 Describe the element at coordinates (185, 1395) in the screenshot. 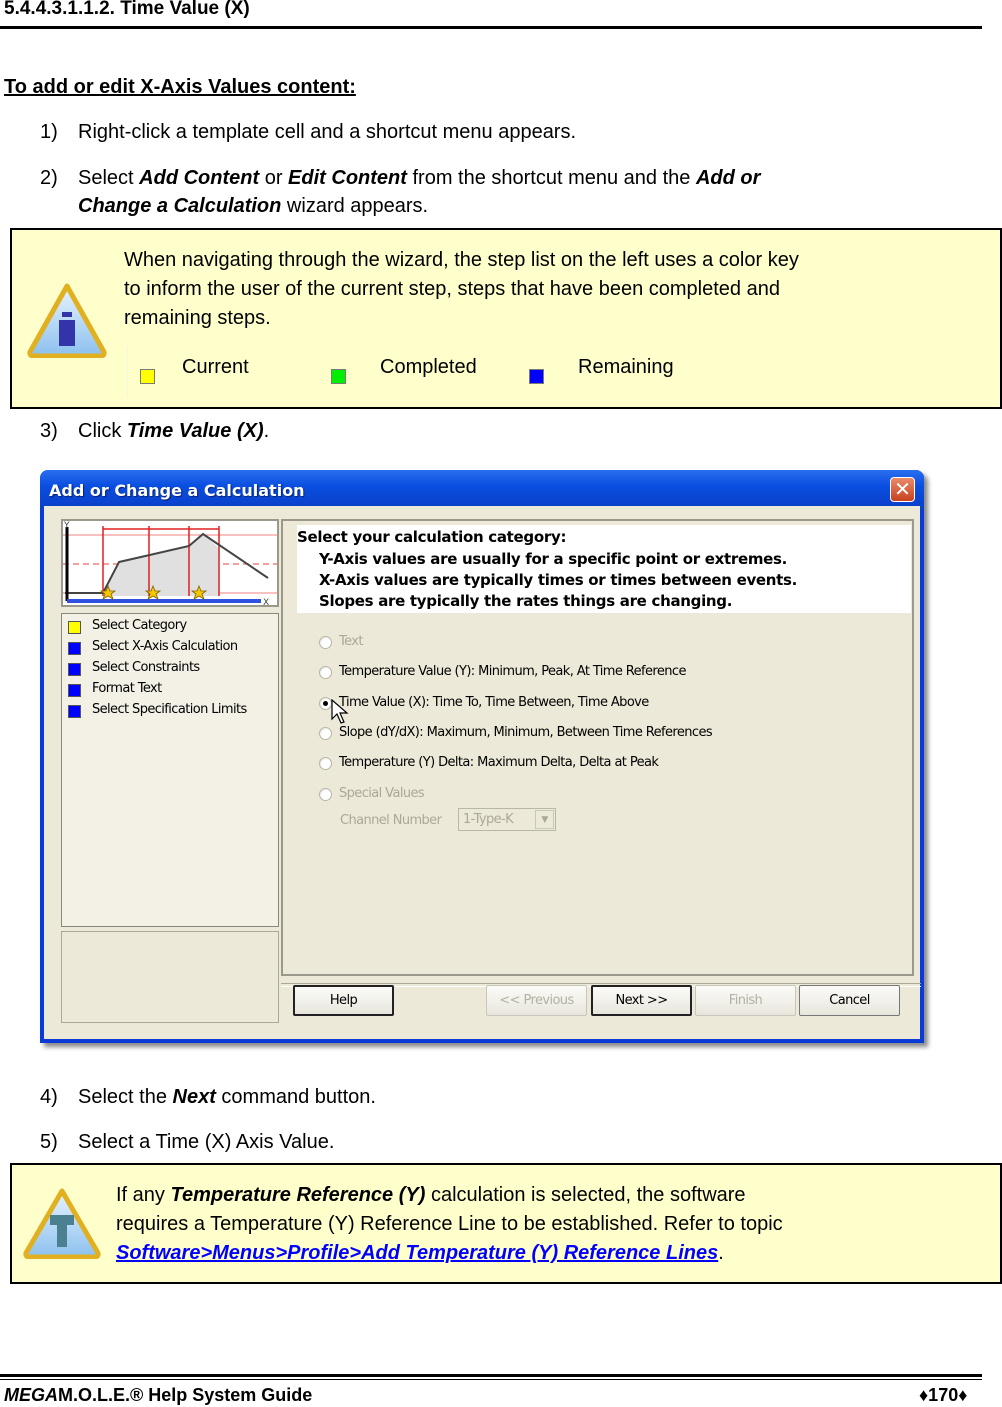

I see `brand-rest: M.O.L.E.® Help System Guide` at that location.